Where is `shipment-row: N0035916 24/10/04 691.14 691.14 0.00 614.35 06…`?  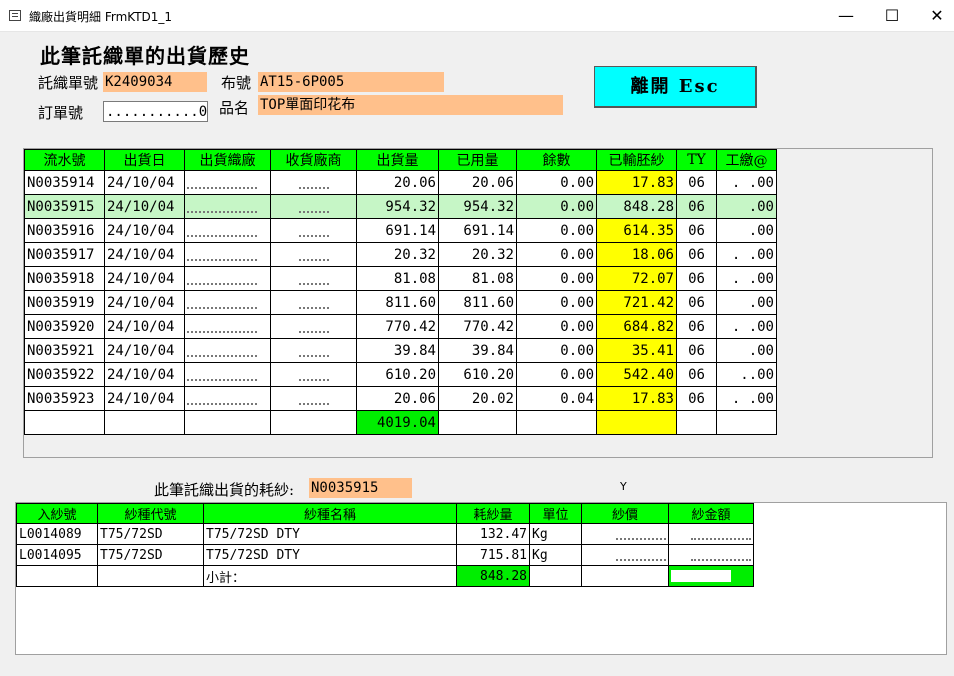 shipment-row: N0035916 24/10/04 691.14 691.14 0.00 614.35 06… is located at coordinates (400, 230).